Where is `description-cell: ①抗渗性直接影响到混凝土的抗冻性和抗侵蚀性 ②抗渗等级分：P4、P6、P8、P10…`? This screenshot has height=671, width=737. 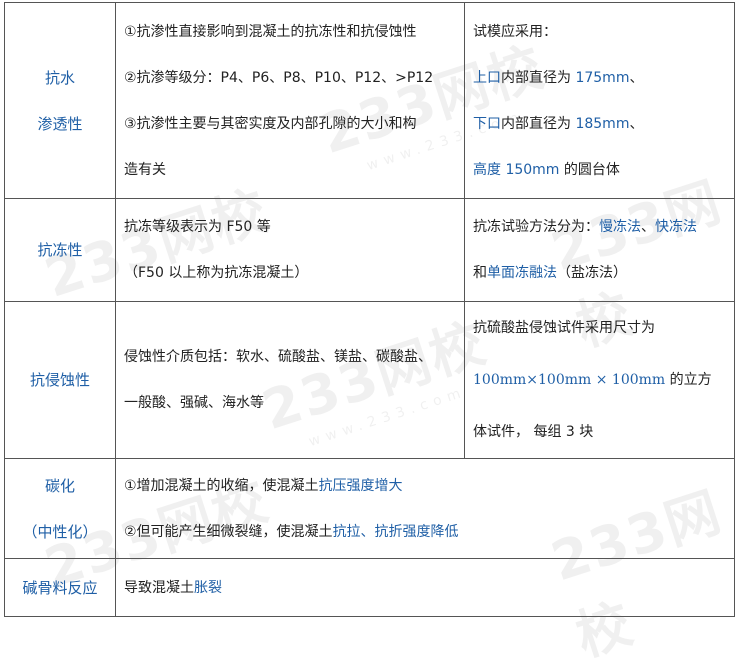 description-cell: ①抗渗性直接影响到混凝土的抗冻性和抗侵蚀性 ②抗渗等级分：P4、P6、P8、P10… is located at coordinates (290, 100).